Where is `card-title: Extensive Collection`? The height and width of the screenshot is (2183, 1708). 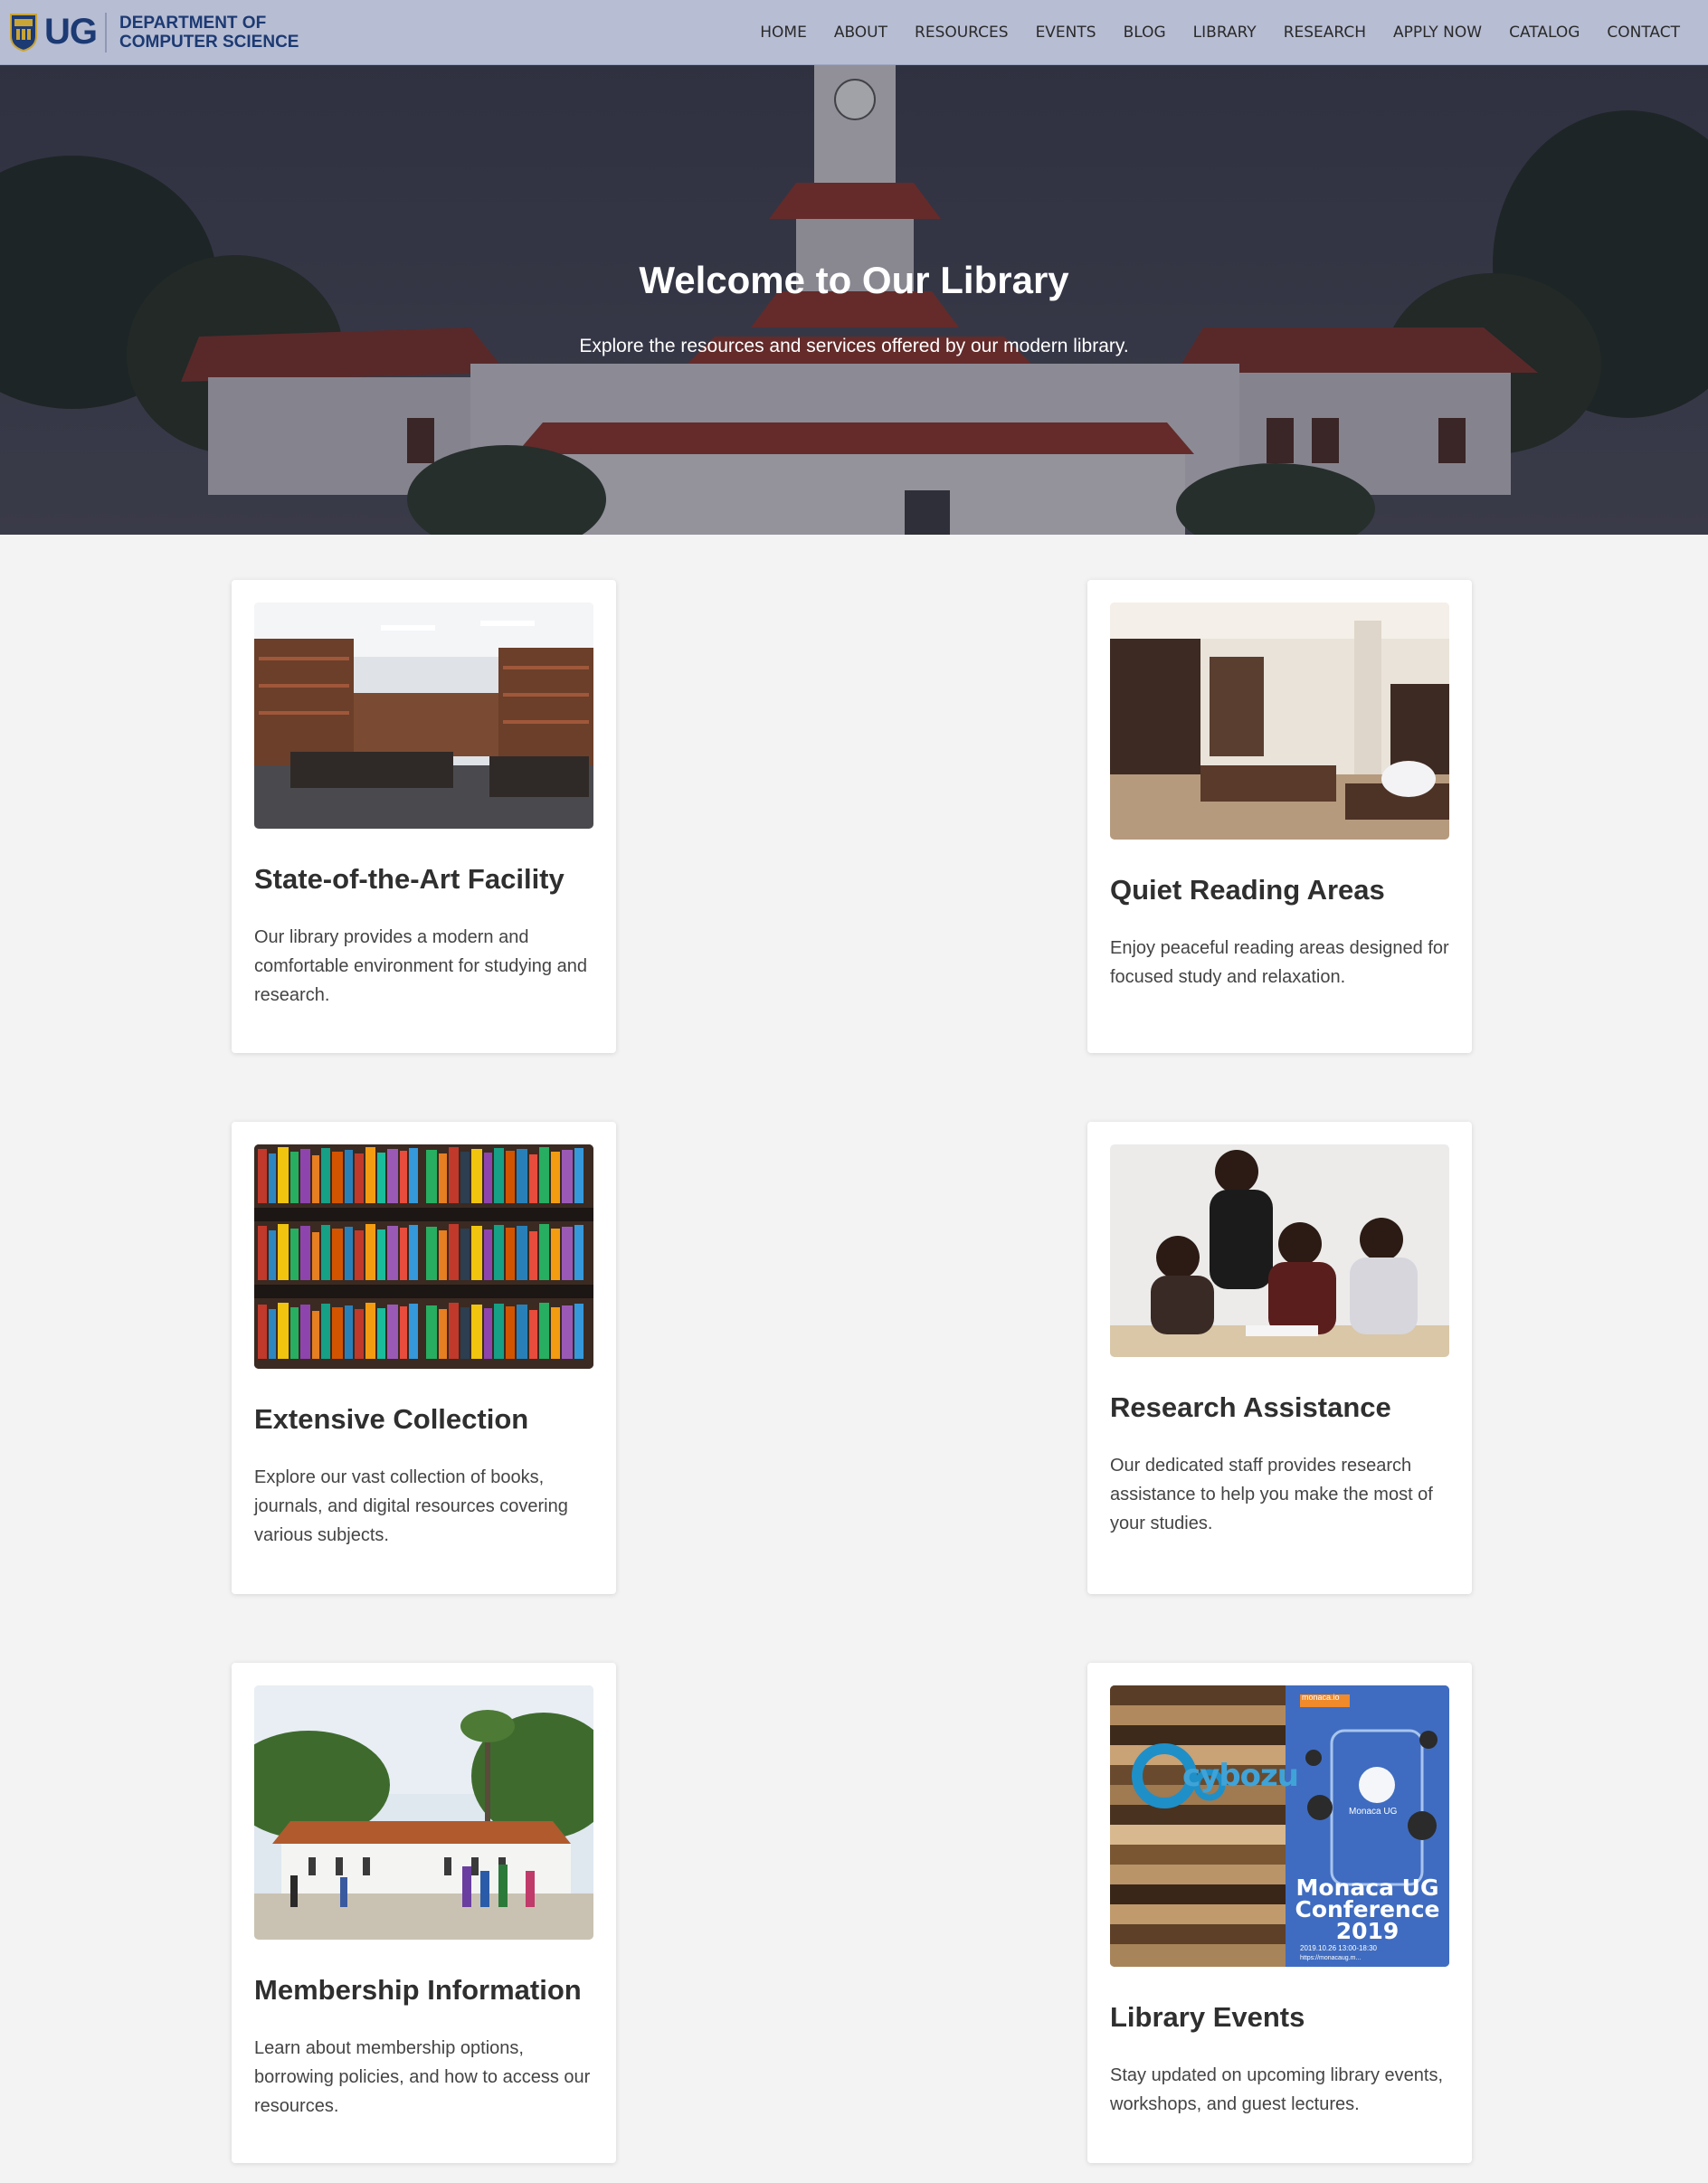
card-title: Extensive Collection is located at coordinates (391, 1419).